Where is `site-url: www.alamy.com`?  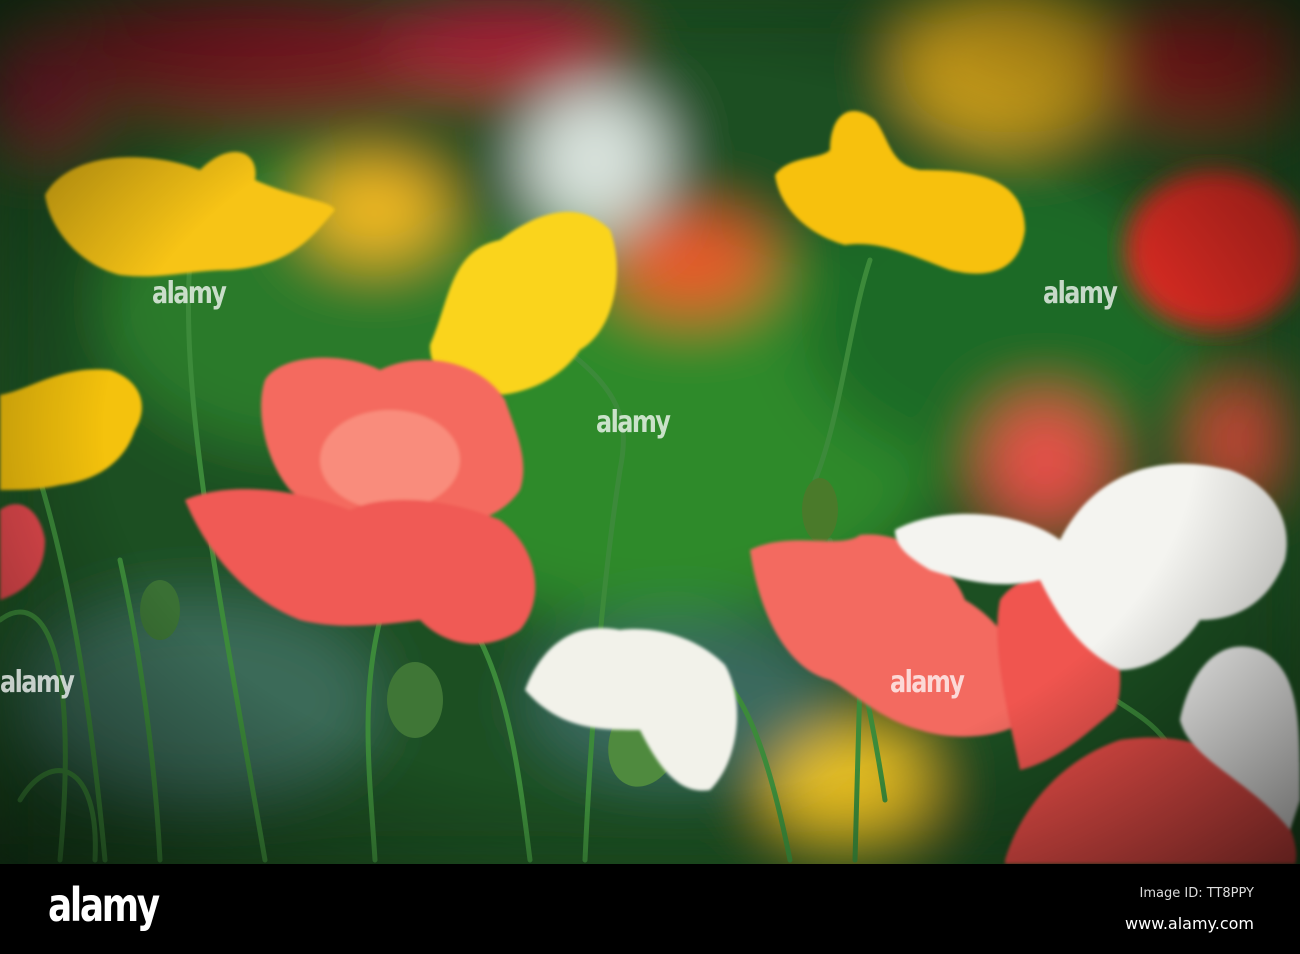 site-url: www.alamy.com is located at coordinates (1189, 923).